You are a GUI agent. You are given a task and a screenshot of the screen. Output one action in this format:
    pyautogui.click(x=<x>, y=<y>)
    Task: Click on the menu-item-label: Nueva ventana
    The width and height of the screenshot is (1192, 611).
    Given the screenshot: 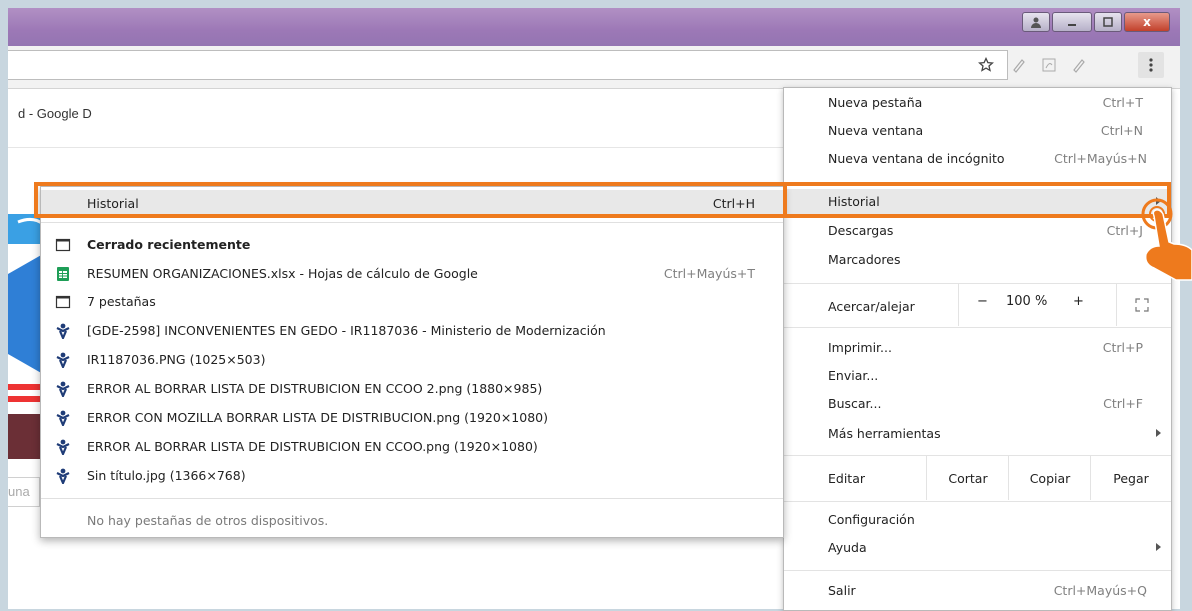 What is the action you would take?
    pyautogui.click(x=876, y=130)
    